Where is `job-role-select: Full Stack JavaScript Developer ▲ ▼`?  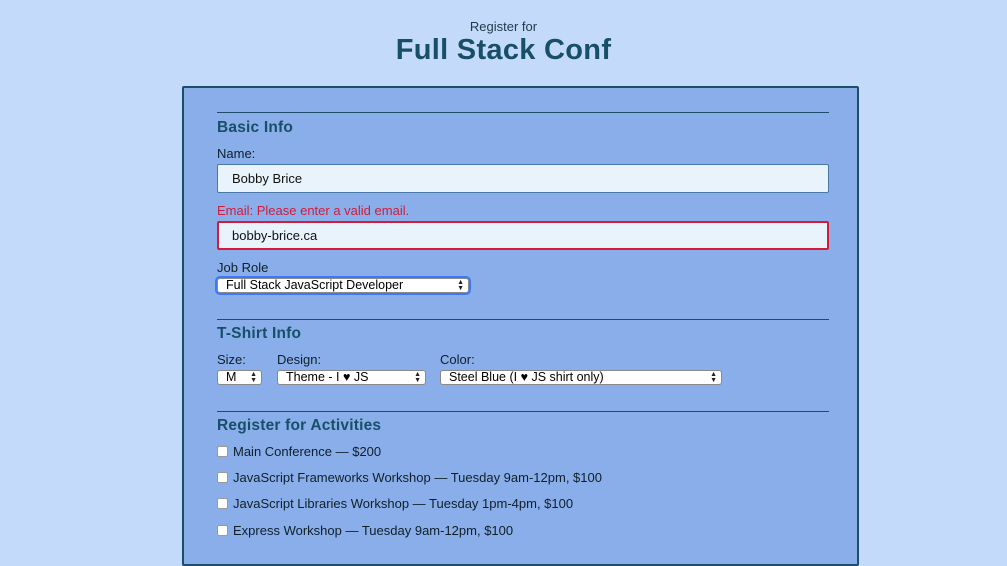
job-role-select: Full Stack JavaScript Developer ▲ ▼ is located at coordinates (343, 285).